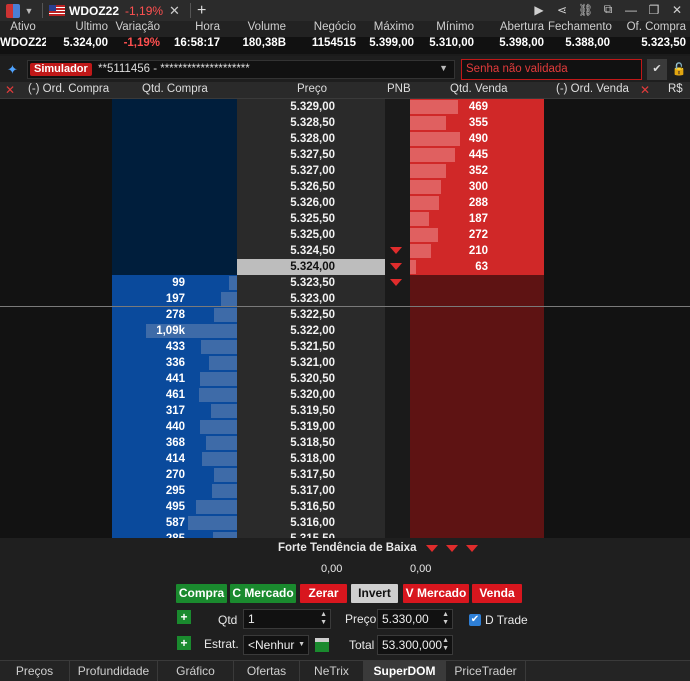 This screenshot has width=690, height=681. What do you see at coordinates (477, 235) in the screenshot?
I see `ask-quantity: 272` at bounding box center [477, 235].